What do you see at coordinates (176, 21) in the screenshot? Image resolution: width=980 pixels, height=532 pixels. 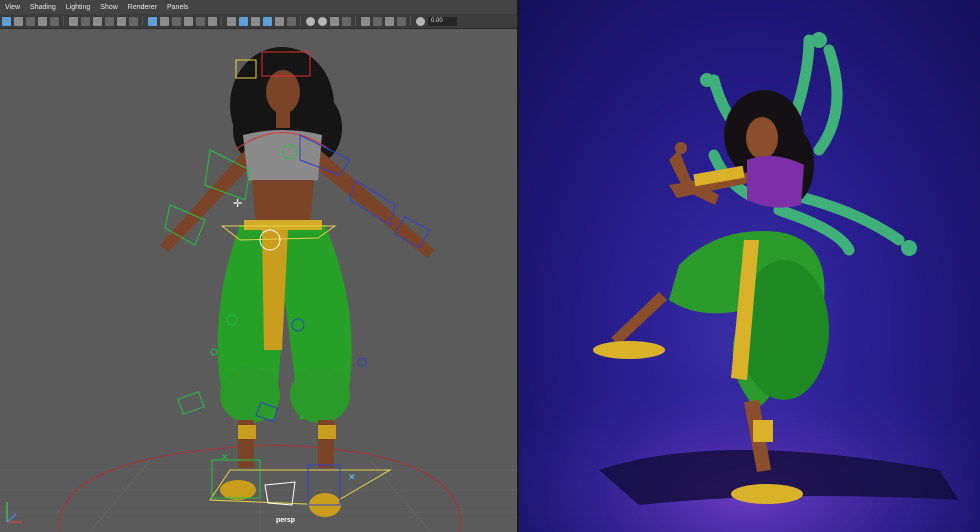 I see `image-plane-icon` at bounding box center [176, 21].